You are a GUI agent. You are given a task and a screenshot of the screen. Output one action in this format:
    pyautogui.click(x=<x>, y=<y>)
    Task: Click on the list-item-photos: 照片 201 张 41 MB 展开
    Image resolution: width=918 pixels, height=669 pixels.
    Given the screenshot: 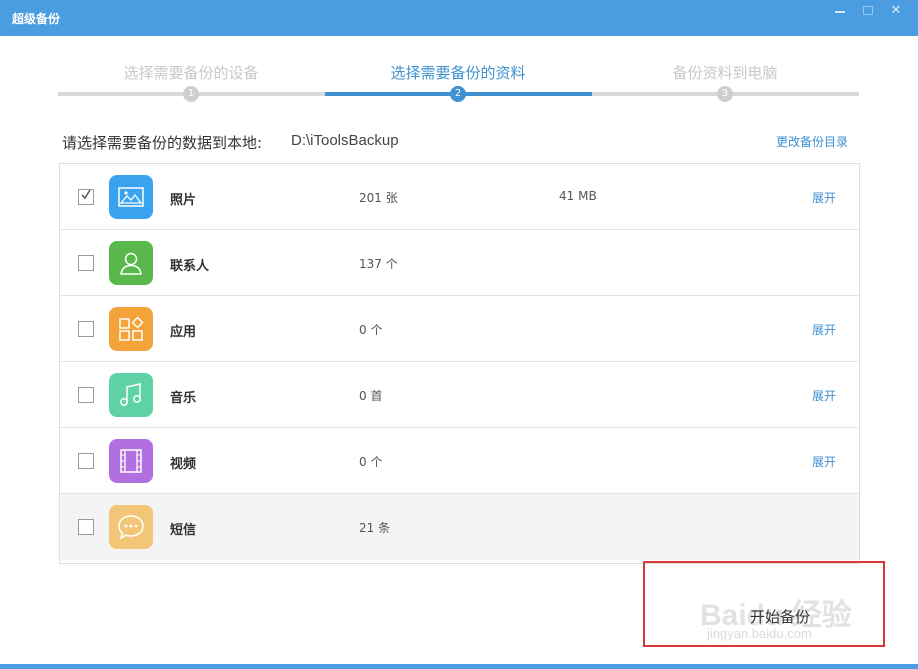 What is the action you would take?
    pyautogui.click(x=459, y=197)
    